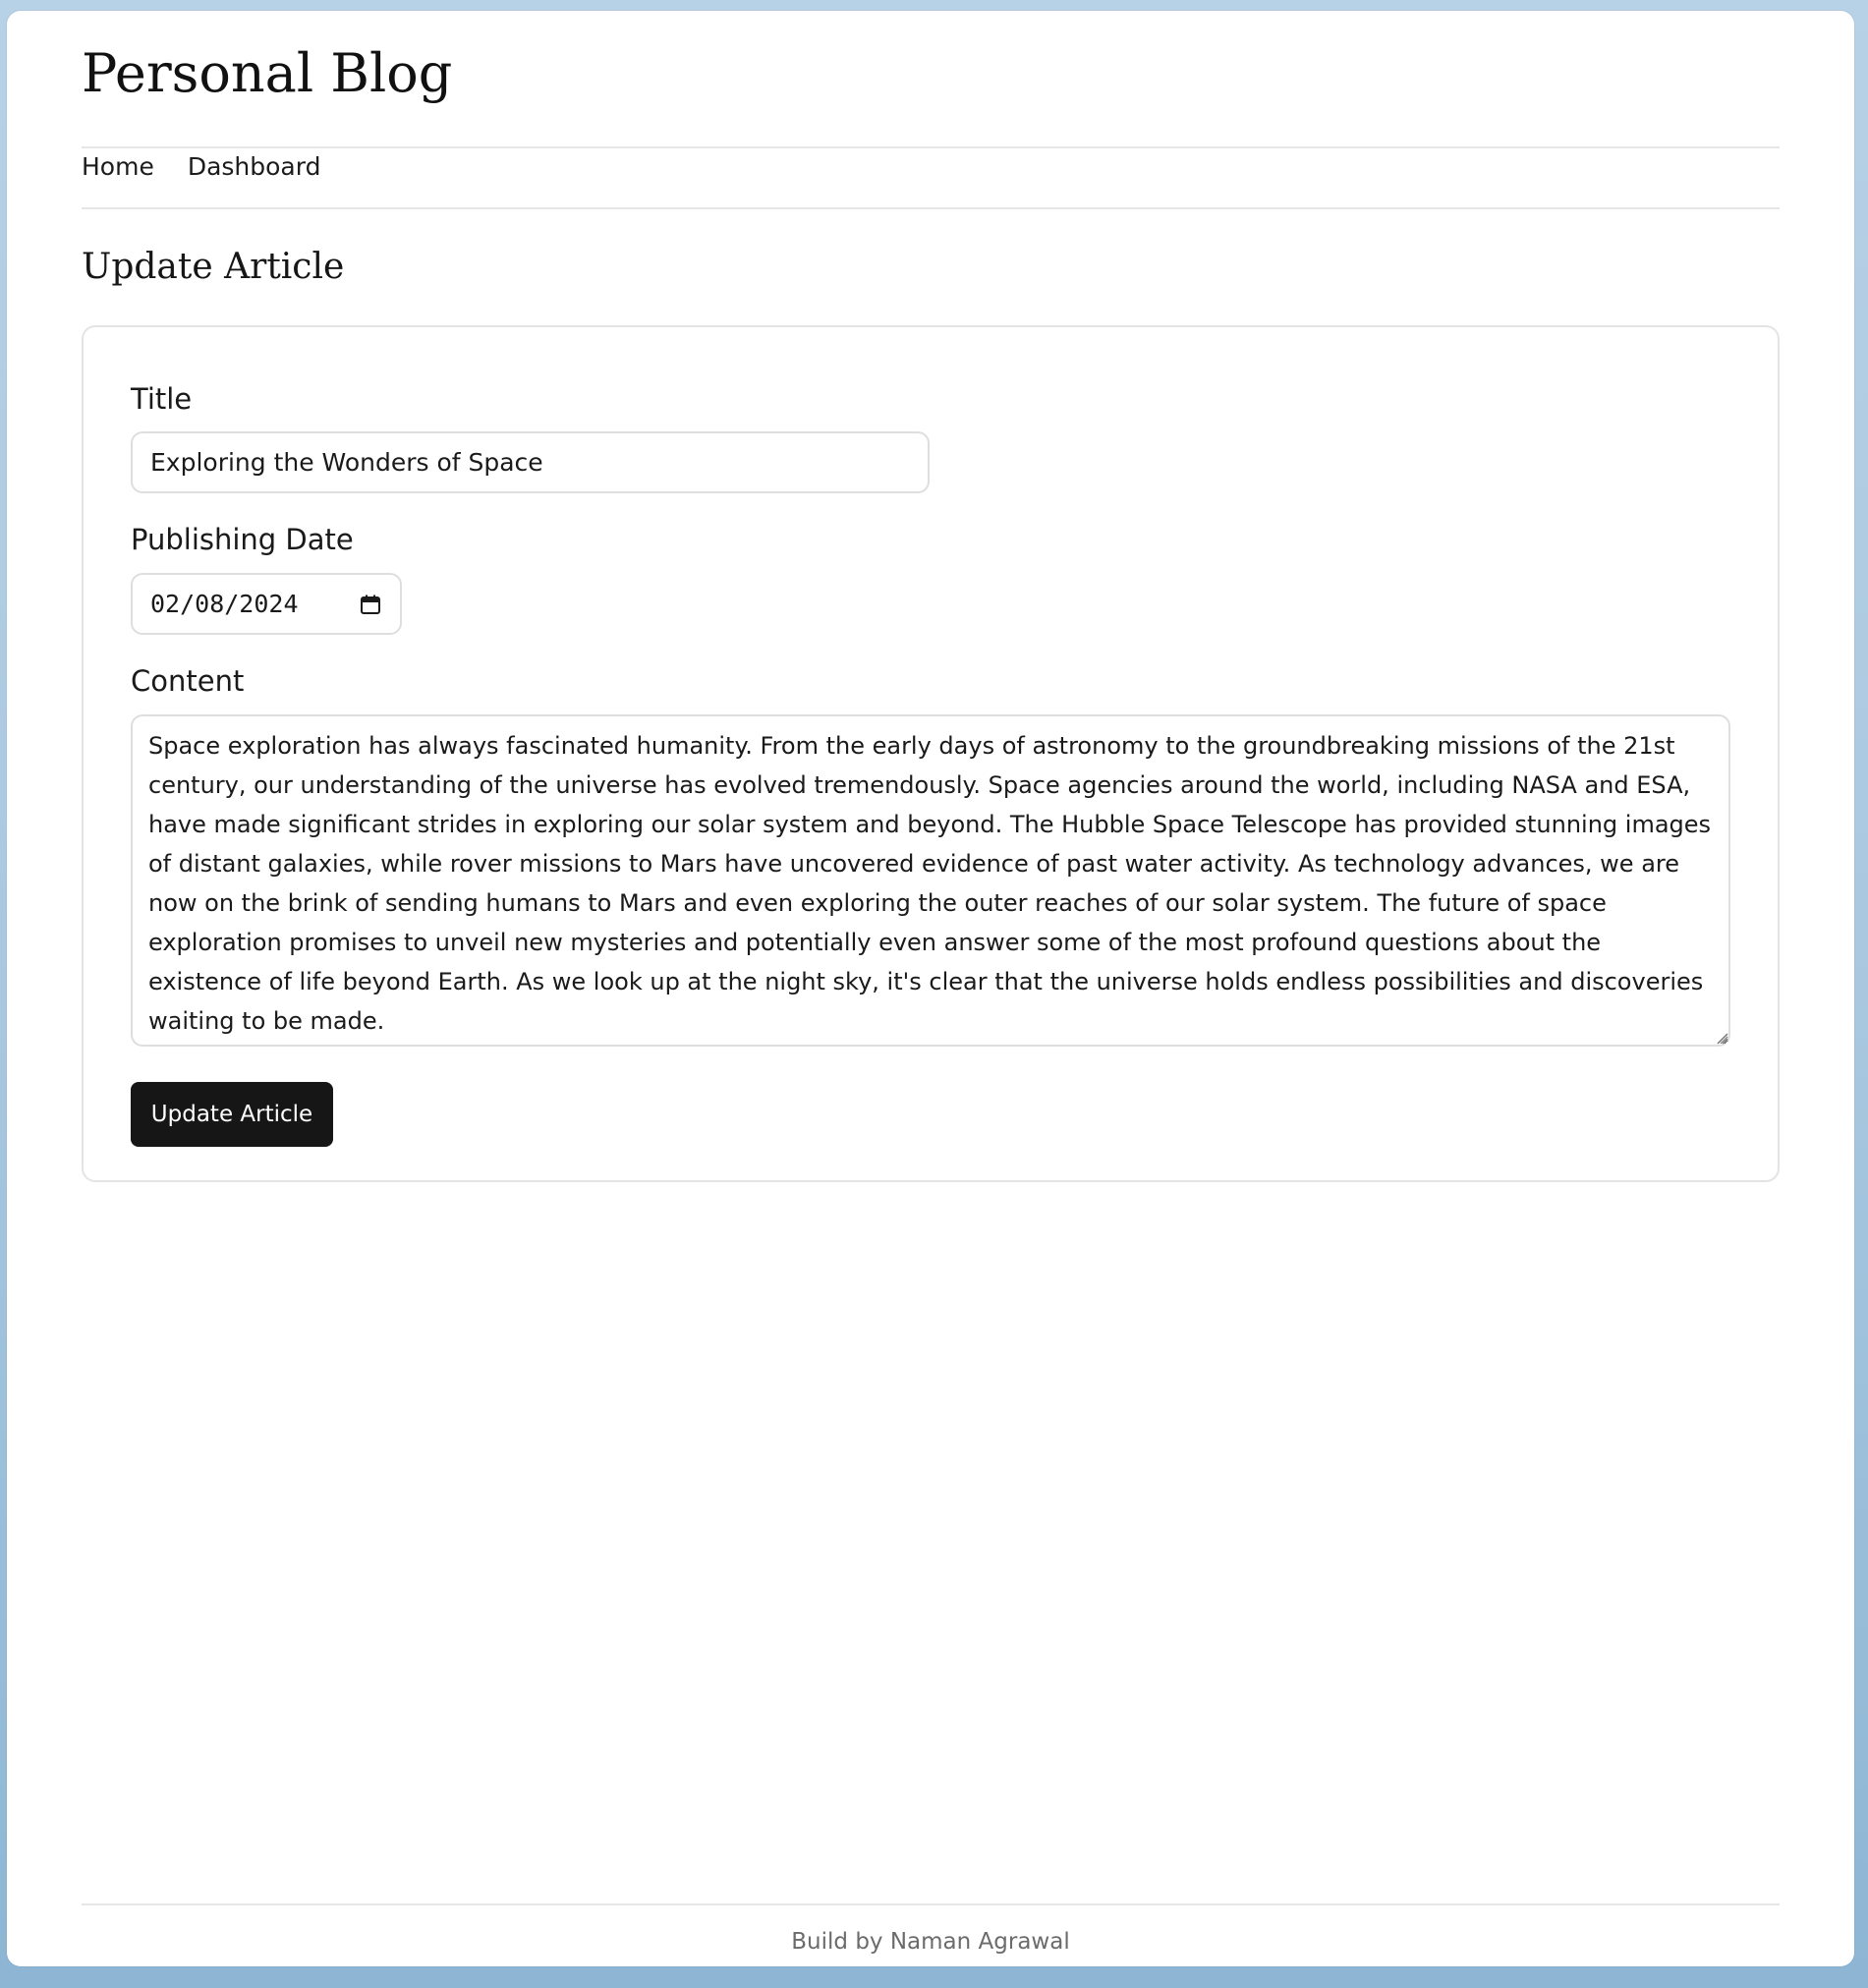 This screenshot has height=1988, width=1868. I want to click on footer-credit: Build by Naman Agrawal, so click(930, 1942).